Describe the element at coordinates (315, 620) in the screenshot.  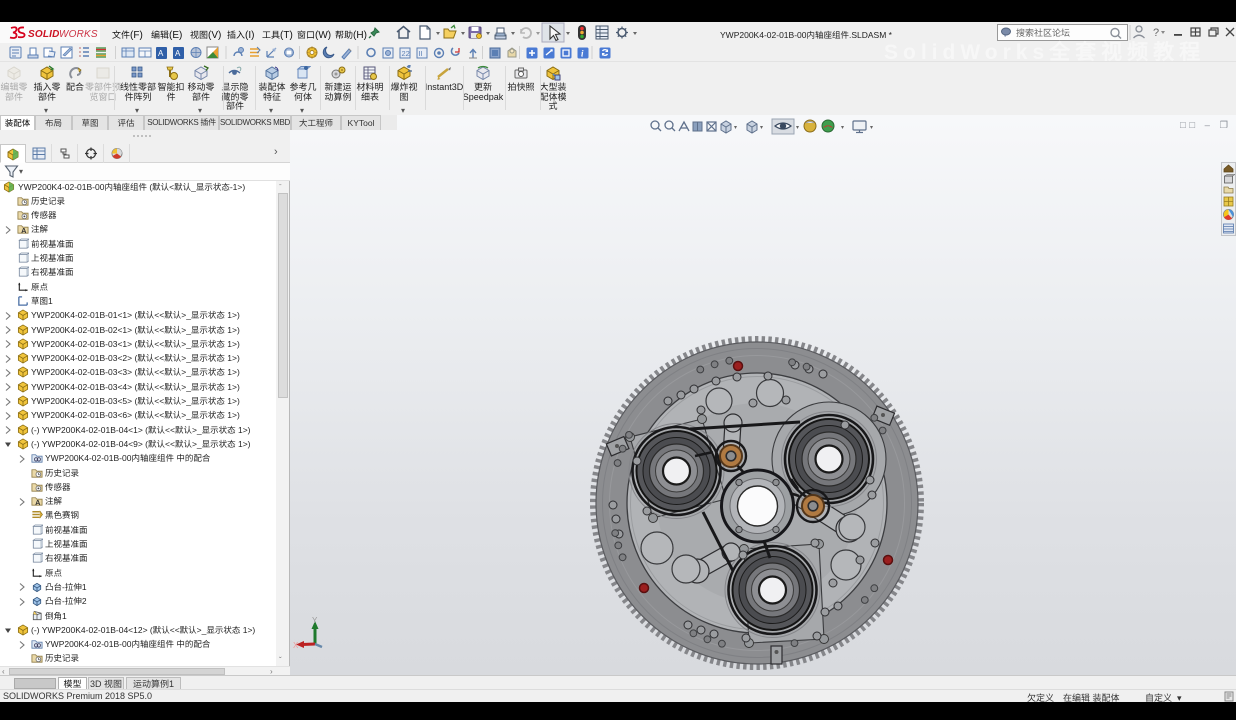
I see `svg-text: Y` at that location.